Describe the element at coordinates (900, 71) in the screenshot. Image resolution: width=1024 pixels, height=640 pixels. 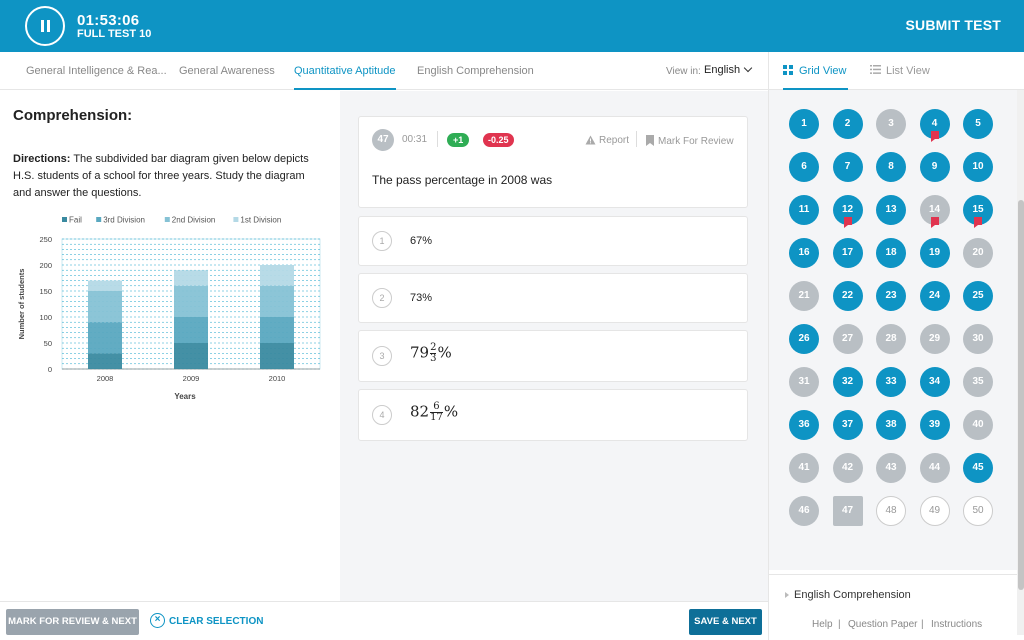
I see `tab-list-view: List View` at that location.